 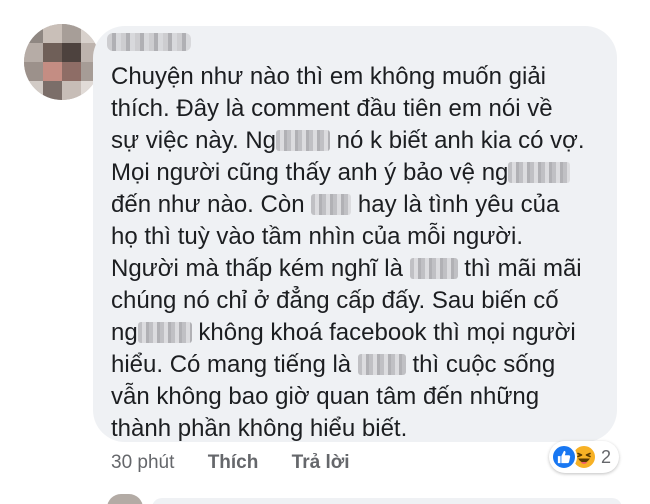 What do you see at coordinates (387, 501) in the screenshot?
I see `next-comment-bubble` at bounding box center [387, 501].